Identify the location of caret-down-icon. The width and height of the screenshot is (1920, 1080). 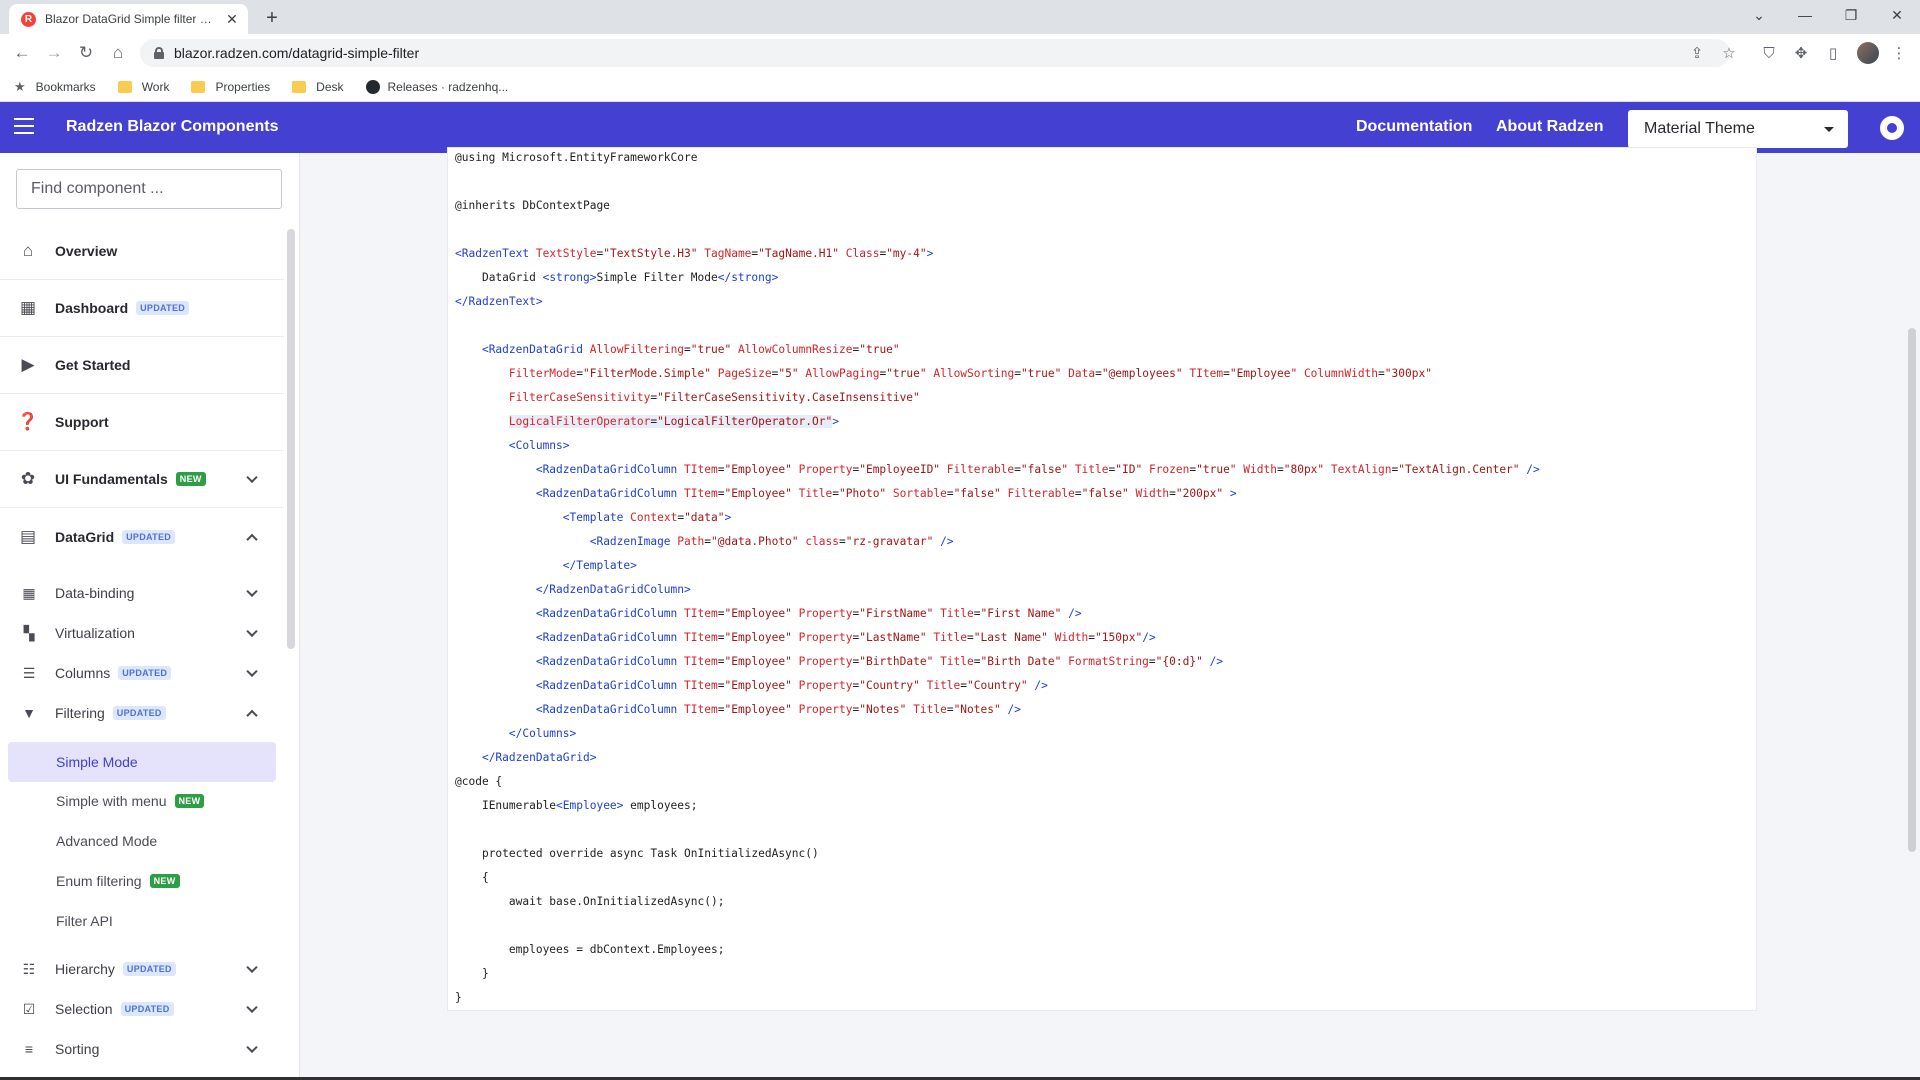
(1829, 129).